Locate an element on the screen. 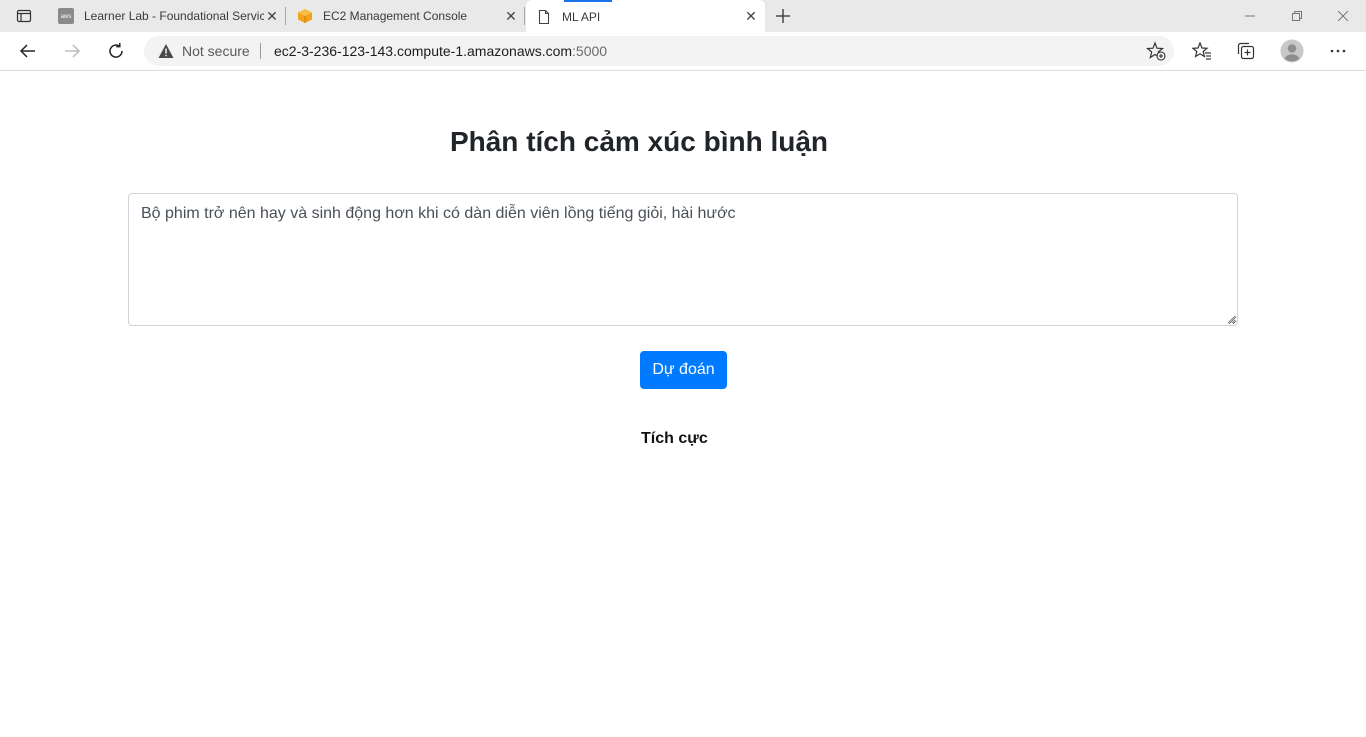  settings-more-button is located at coordinates (1338, 51).